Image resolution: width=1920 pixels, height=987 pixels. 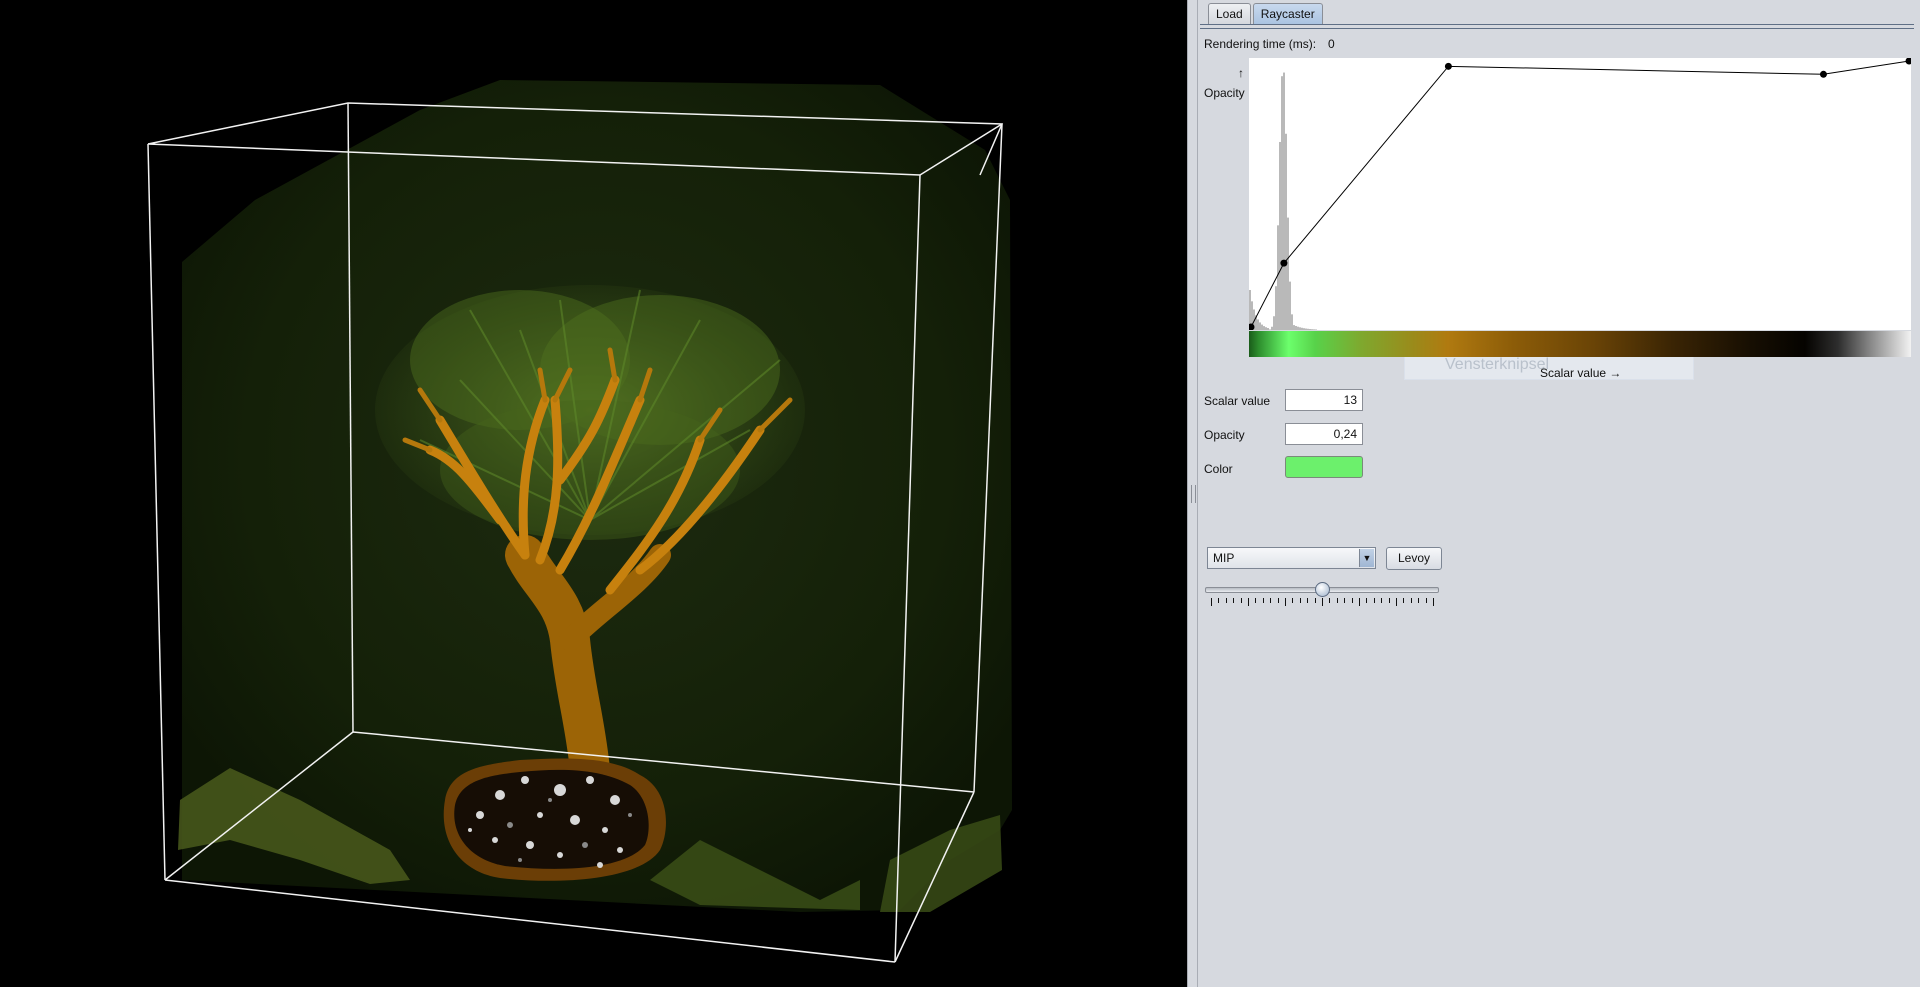 What do you see at coordinates (1224, 93) in the screenshot?
I see `opacity-axis-label: Opacity` at bounding box center [1224, 93].